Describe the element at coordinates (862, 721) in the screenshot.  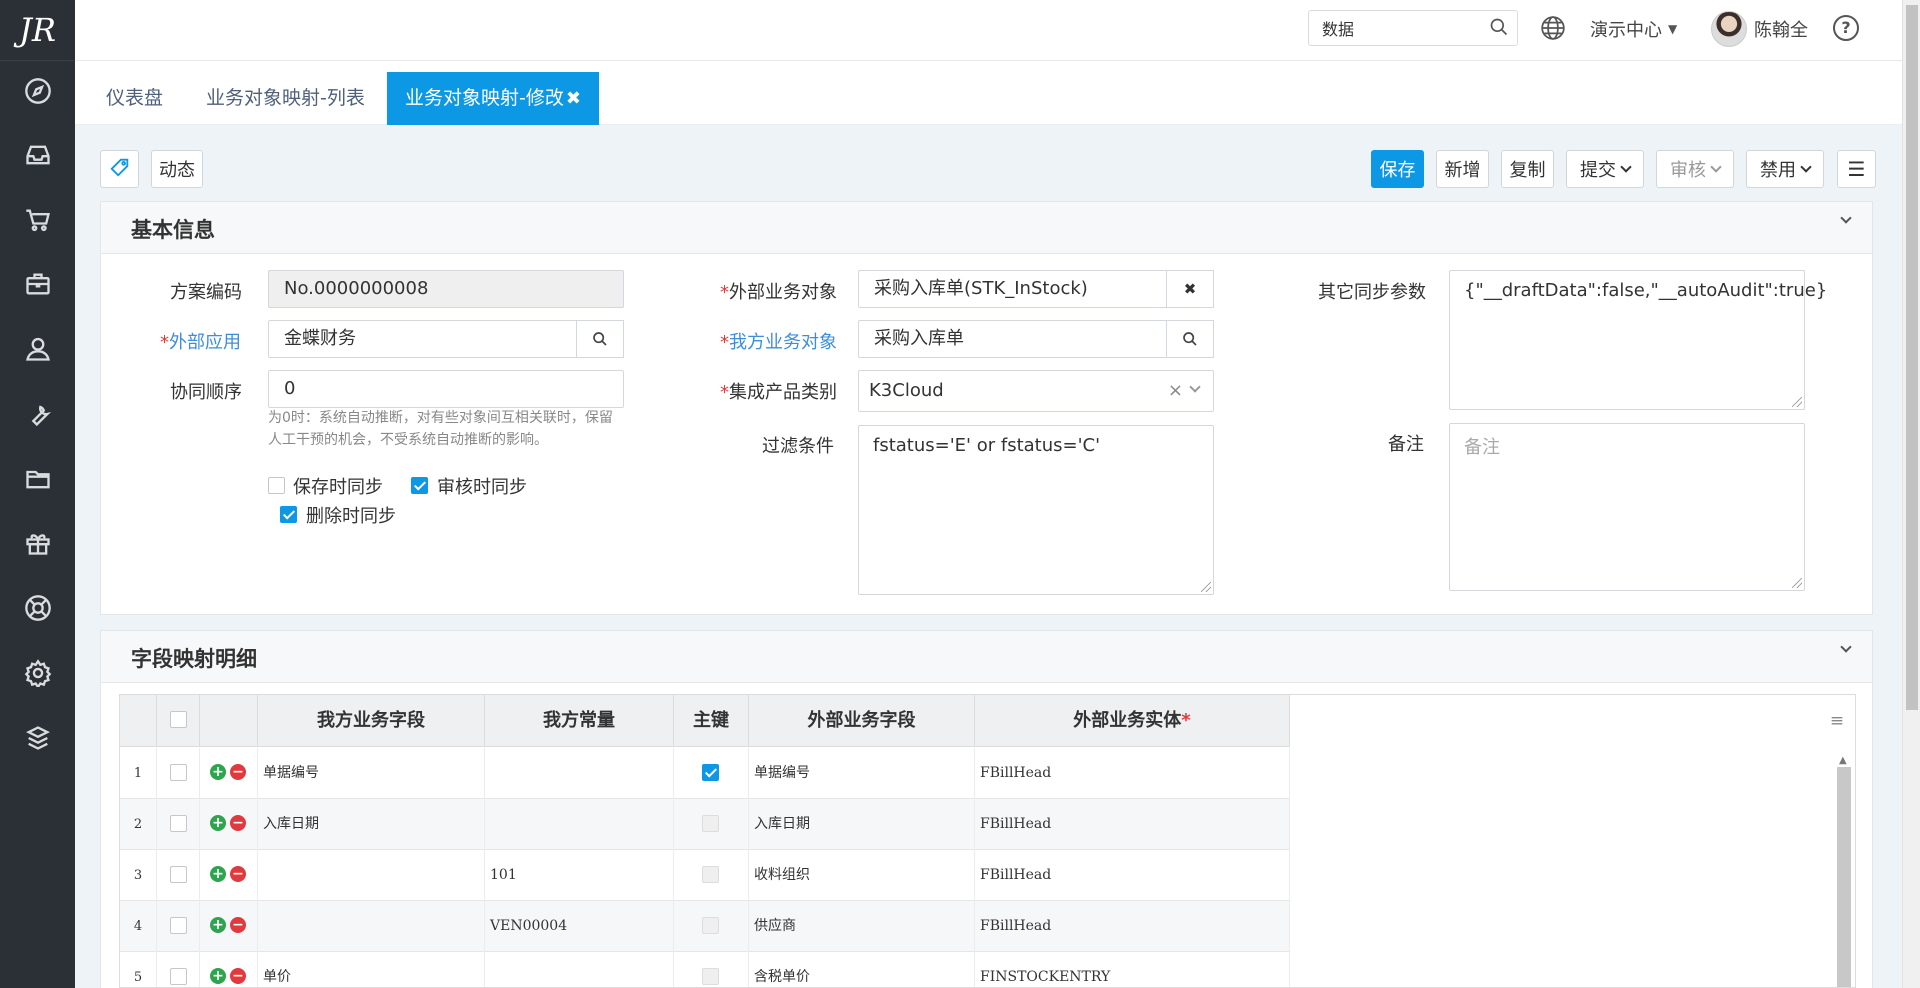
I see `header-ext-field: 外部业务字段` at that location.